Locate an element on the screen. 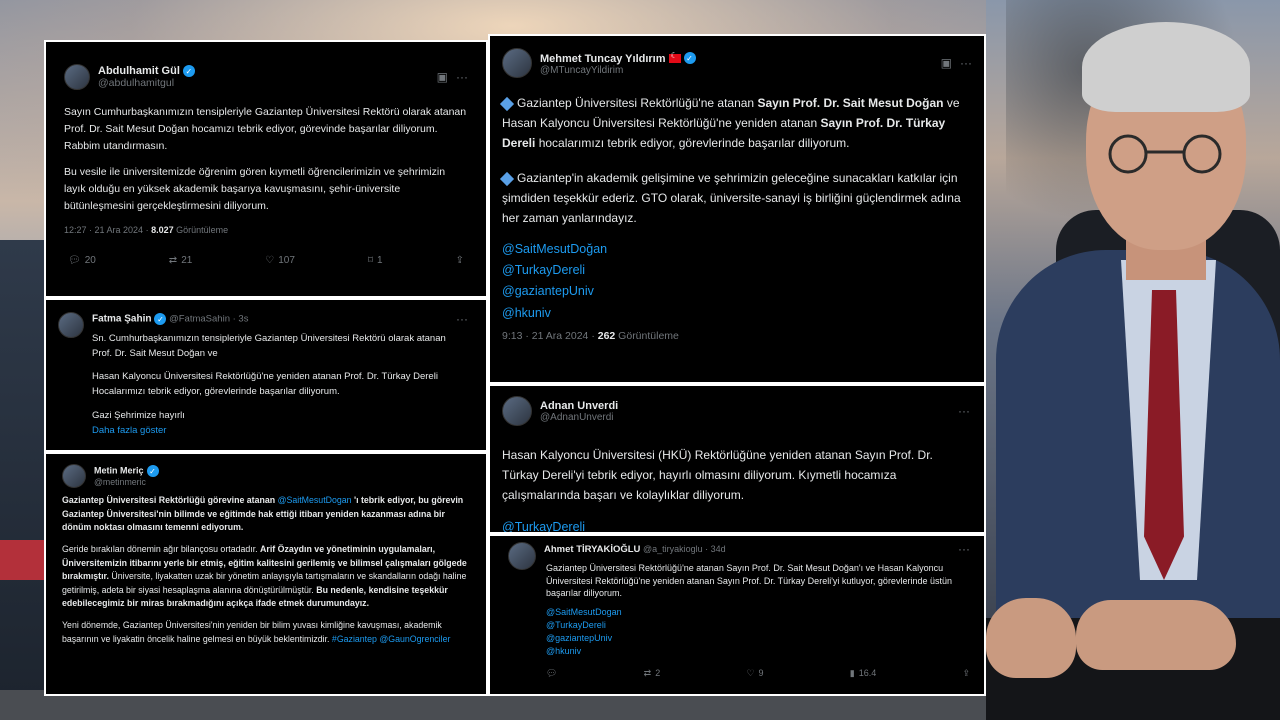 This screenshot has width=1280, height=720. like-button: ♡ 107 is located at coordinates (280, 260).